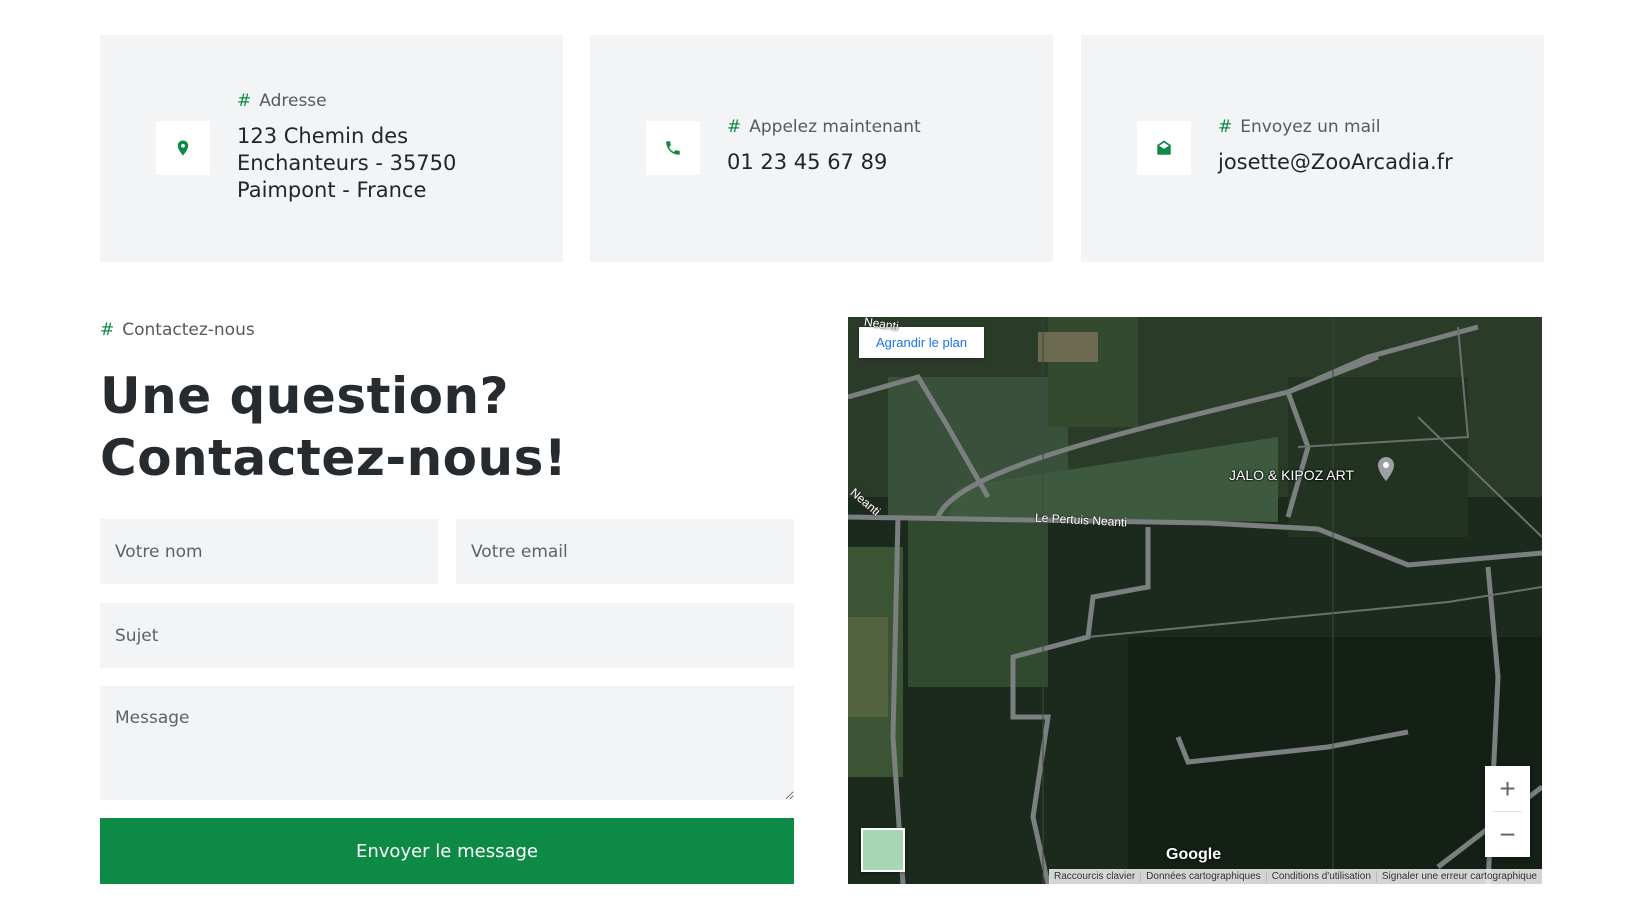 The width and height of the screenshot is (1643, 915). Describe the element at coordinates (188, 330) in the screenshot. I see `contact-label-text: Contactez-nous` at that location.